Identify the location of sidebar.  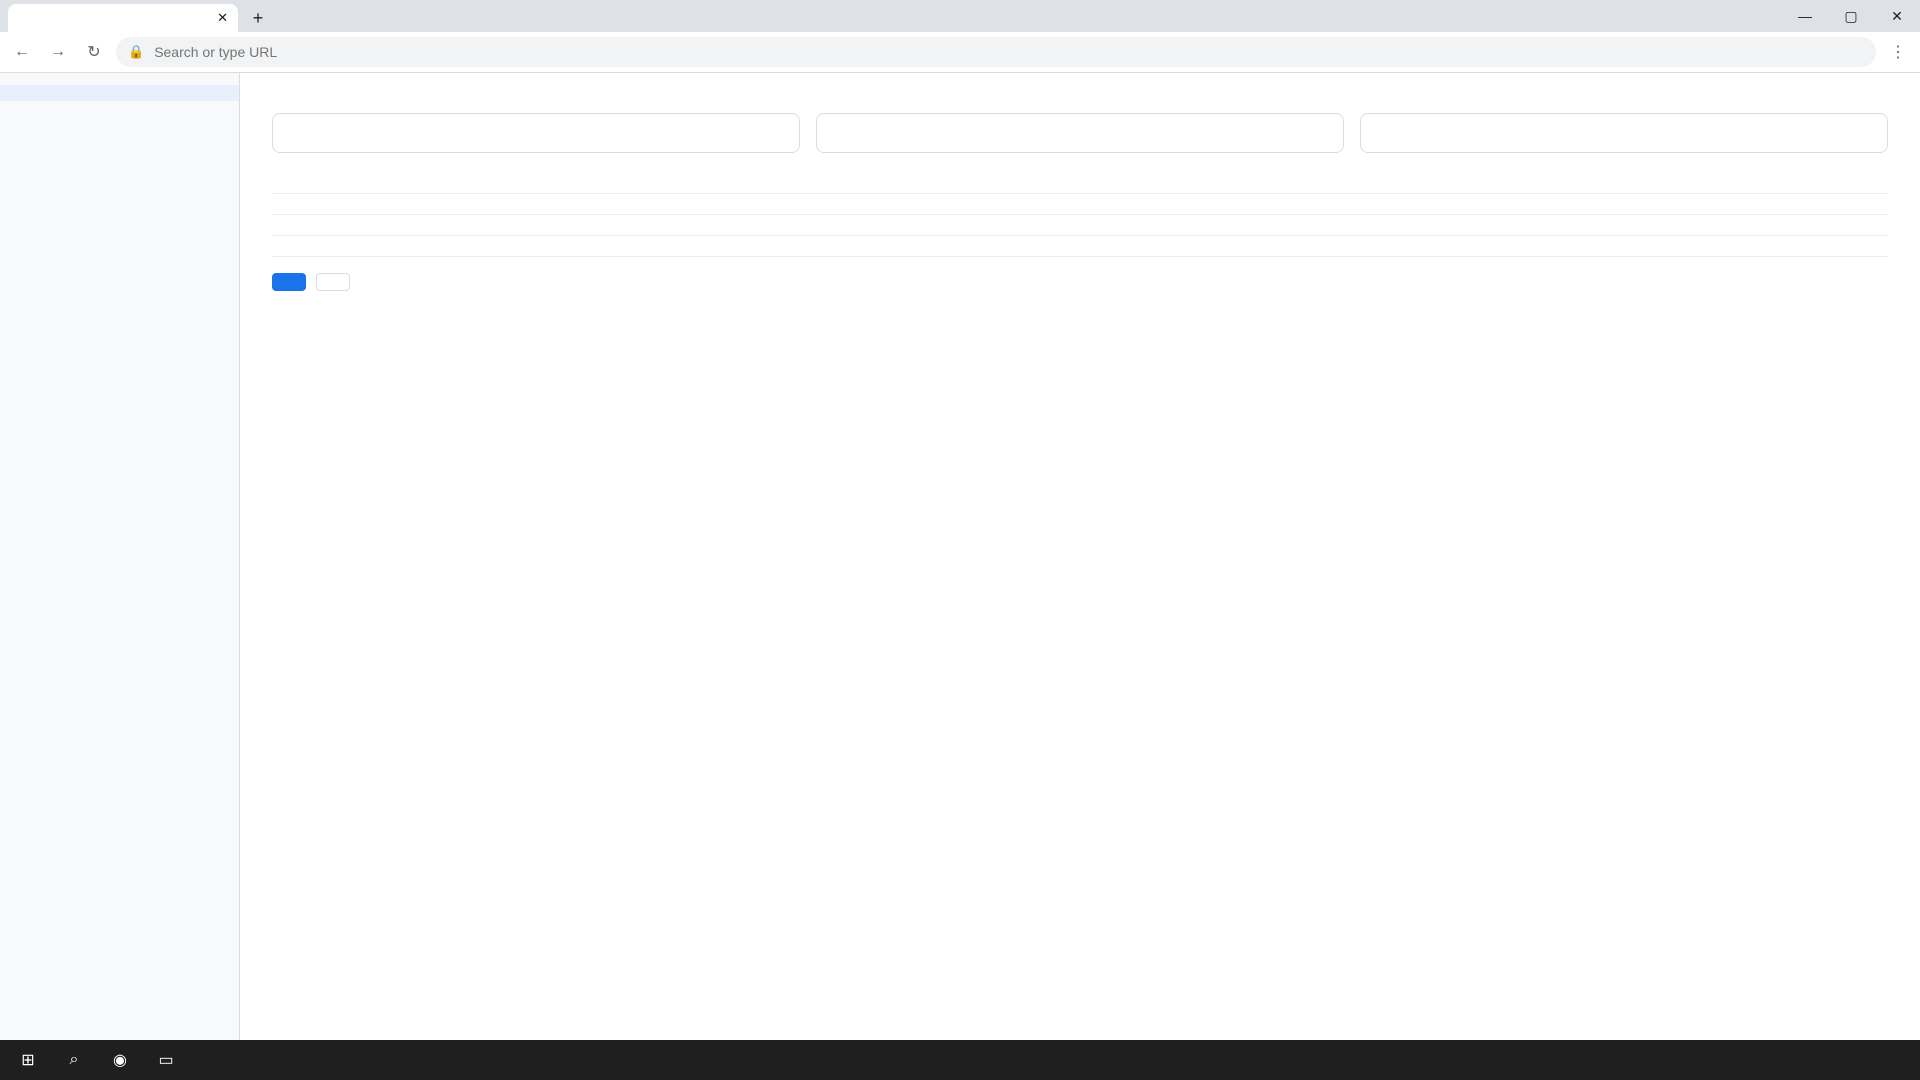
(120, 556).